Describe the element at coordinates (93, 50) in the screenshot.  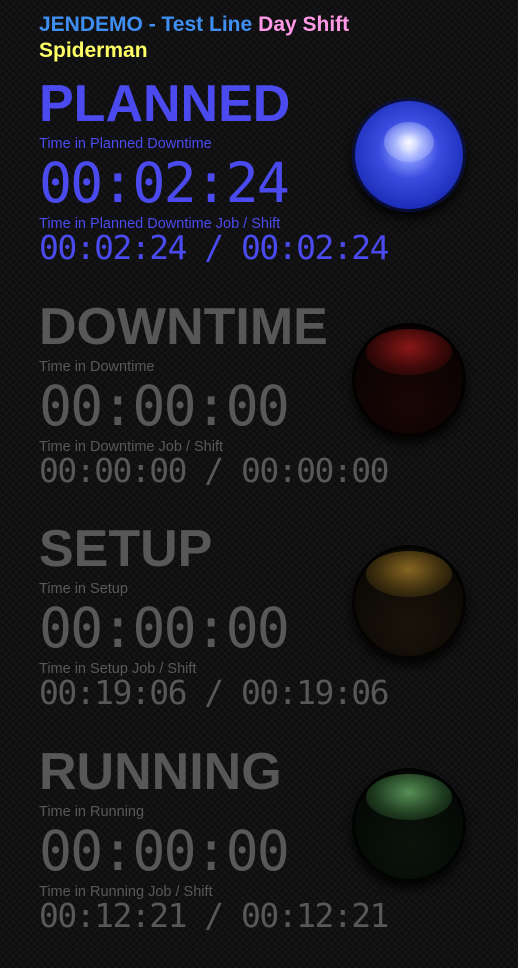
I see `operator-name: Spiderman` at that location.